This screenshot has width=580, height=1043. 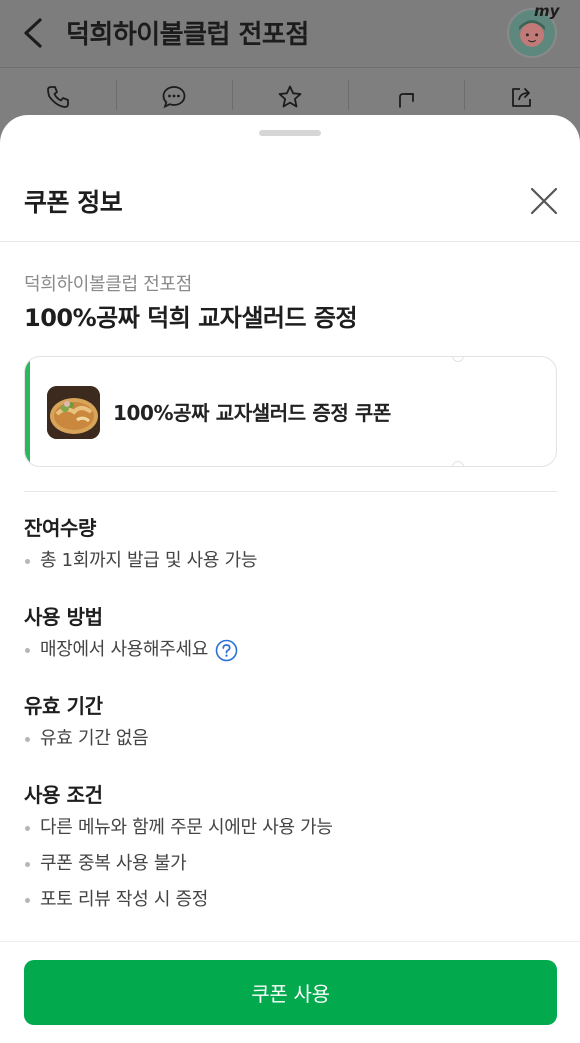 I want to click on coupon-card: 100%공짜 교자샐러드 증정 쿠폰, so click(x=290, y=411).